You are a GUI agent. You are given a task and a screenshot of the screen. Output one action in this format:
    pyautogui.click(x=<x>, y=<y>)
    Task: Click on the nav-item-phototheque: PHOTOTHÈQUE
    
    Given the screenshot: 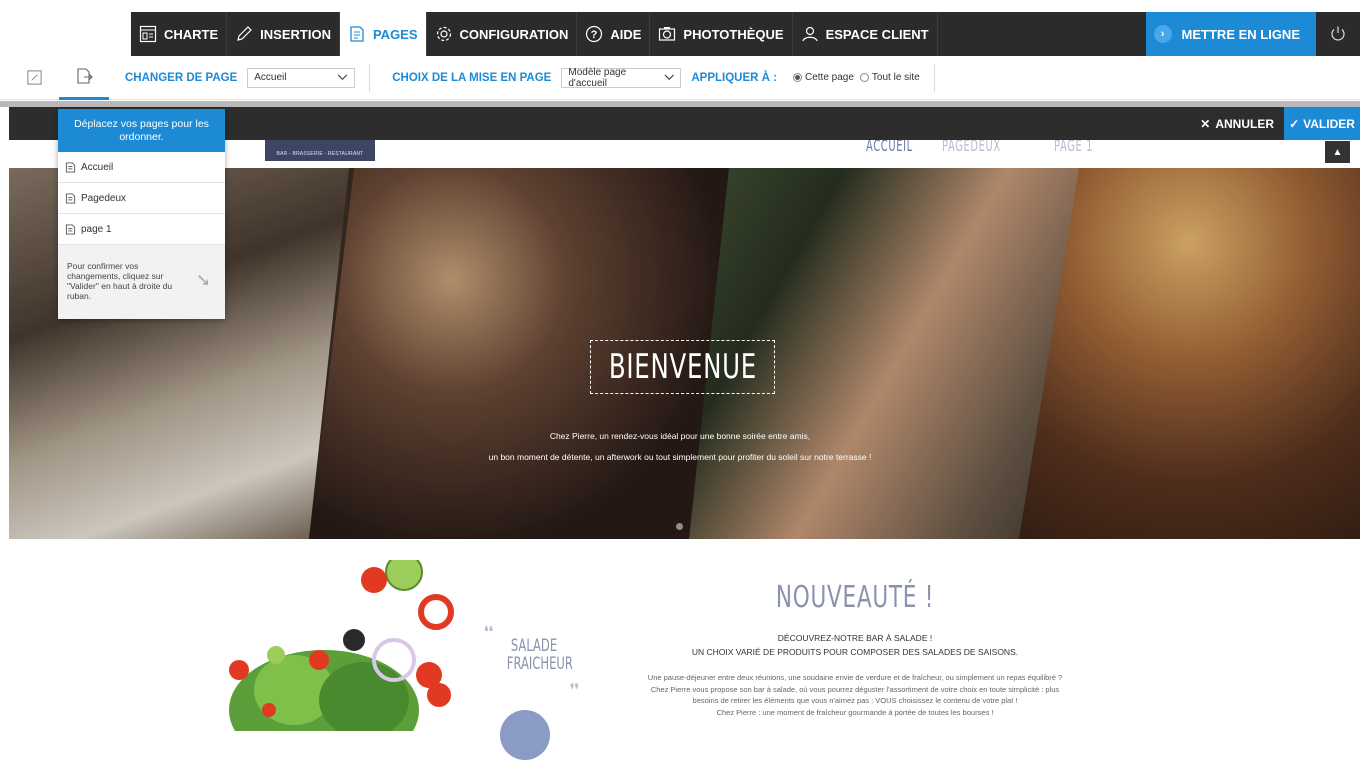 What is the action you would take?
    pyautogui.click(x=721, y=34)
    